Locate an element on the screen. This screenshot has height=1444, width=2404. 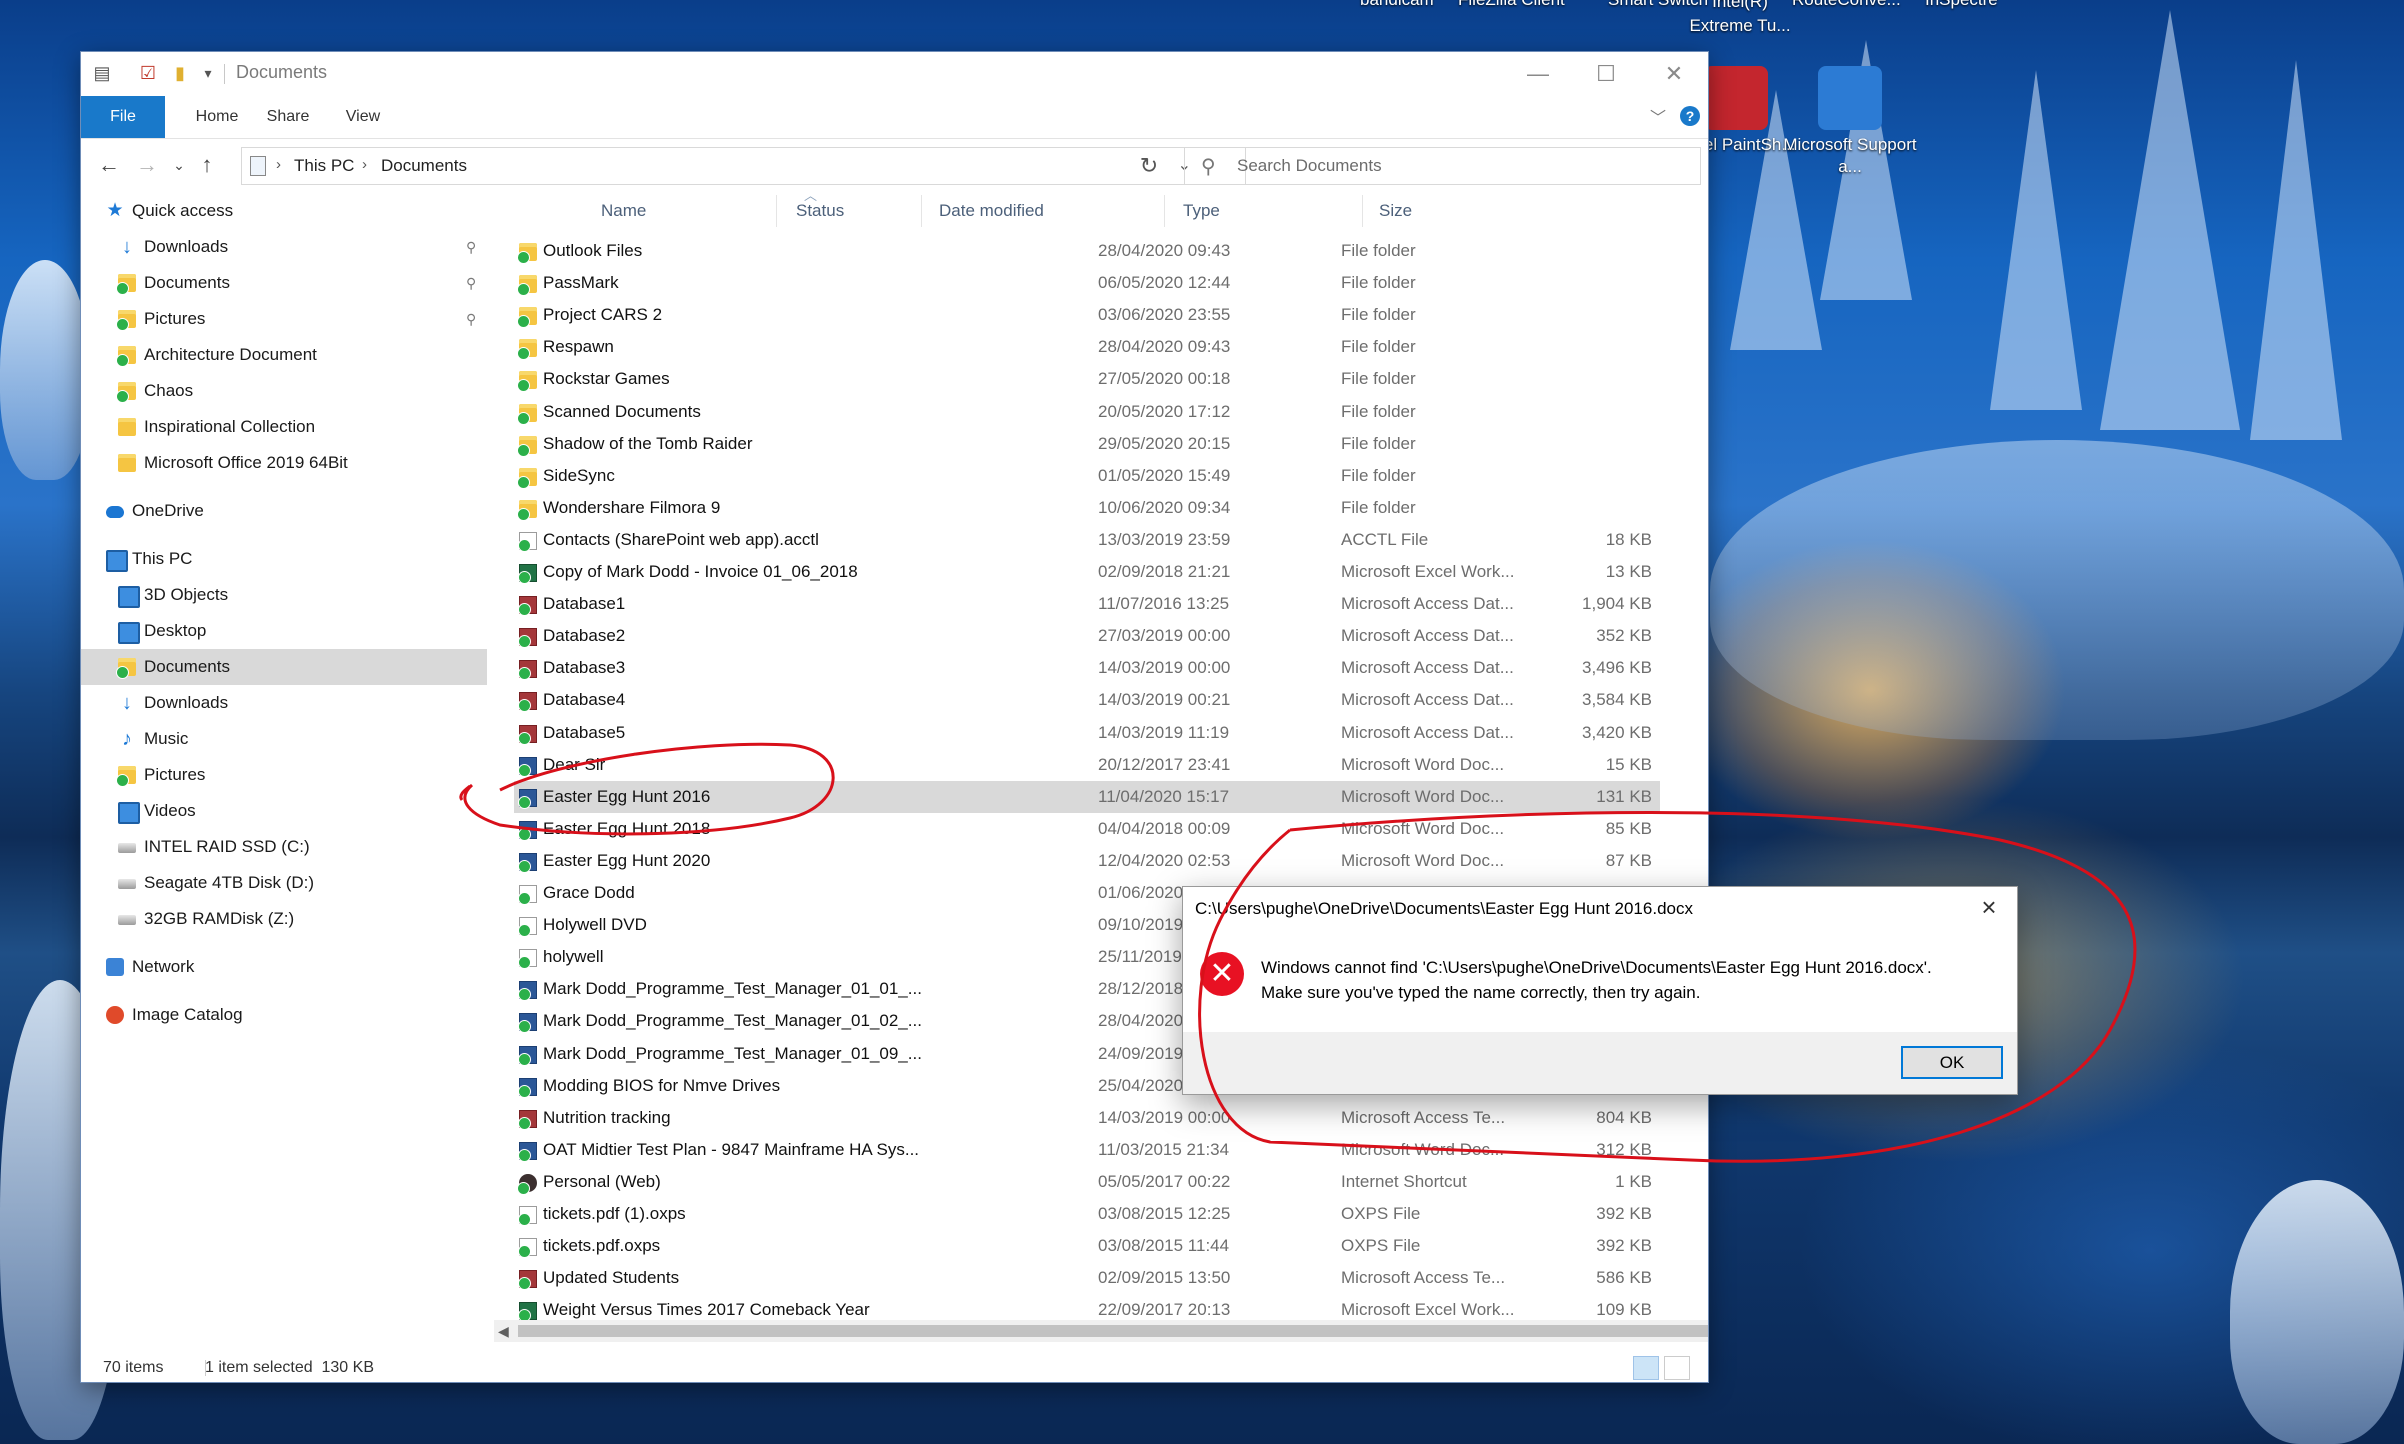
desktop-label: FileZilla Client is located at coordinates (1511, 5).